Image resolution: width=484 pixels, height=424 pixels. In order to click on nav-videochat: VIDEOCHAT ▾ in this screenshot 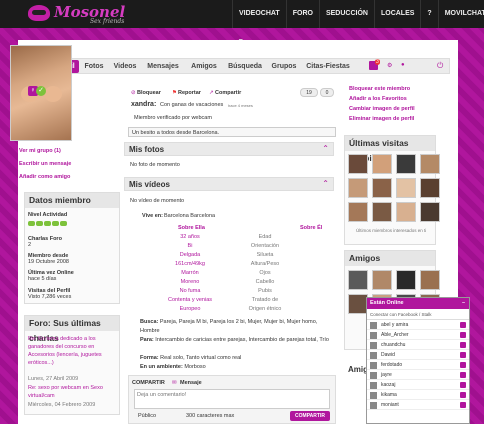, I will do `click(259, 22)`.